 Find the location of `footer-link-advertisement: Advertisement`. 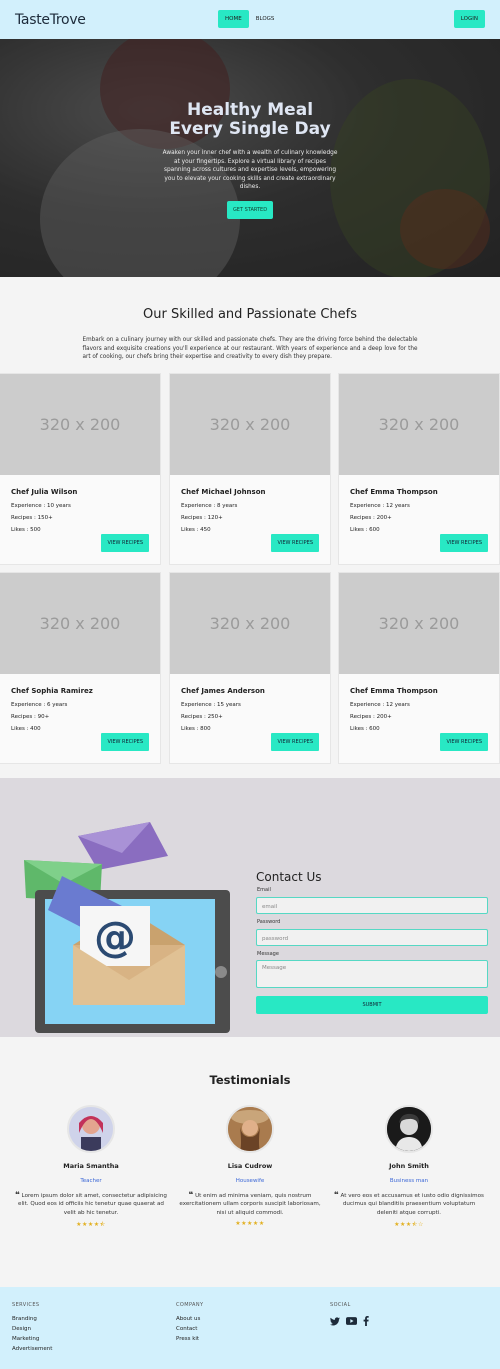

footer-link-advertisement: Advertisement is located at coordinates (32, 1349).